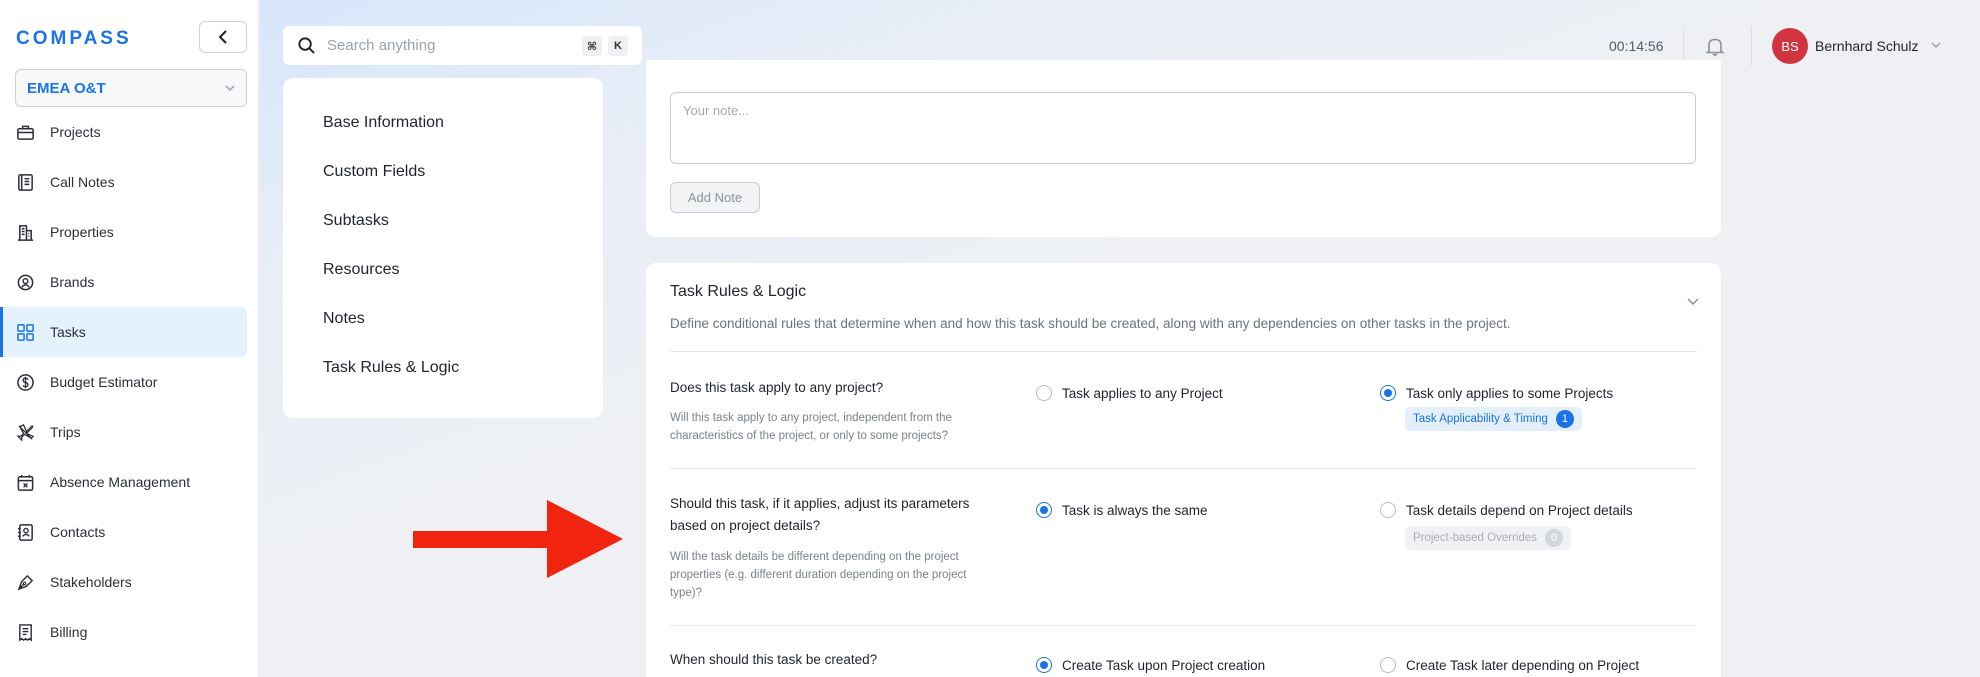 The height and width of the screenshot is (677, 1980). I want to click on radio-label: Create Task later depending on Project, so click(1523, 665).